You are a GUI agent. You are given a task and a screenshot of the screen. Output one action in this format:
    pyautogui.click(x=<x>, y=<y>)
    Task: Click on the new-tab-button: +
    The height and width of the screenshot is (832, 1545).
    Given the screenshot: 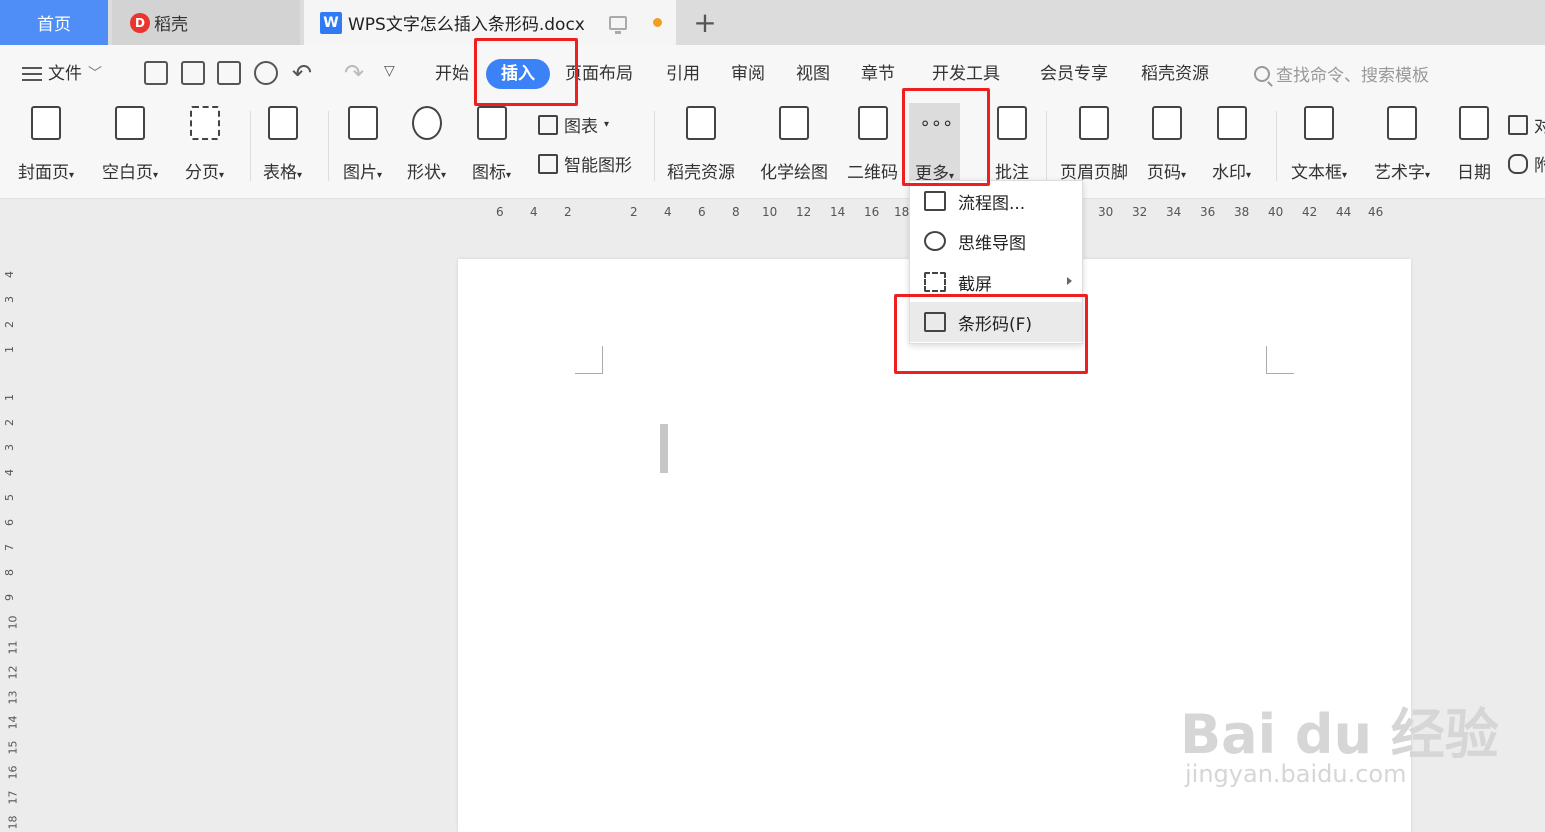 What is the action you would take?
    pyautogui.click(x=705, y=22)
    